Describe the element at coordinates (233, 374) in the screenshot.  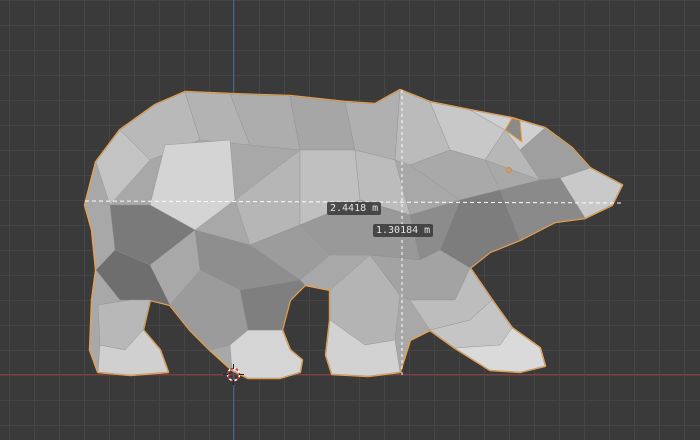
I see `3d-cursor-icon` at that location.